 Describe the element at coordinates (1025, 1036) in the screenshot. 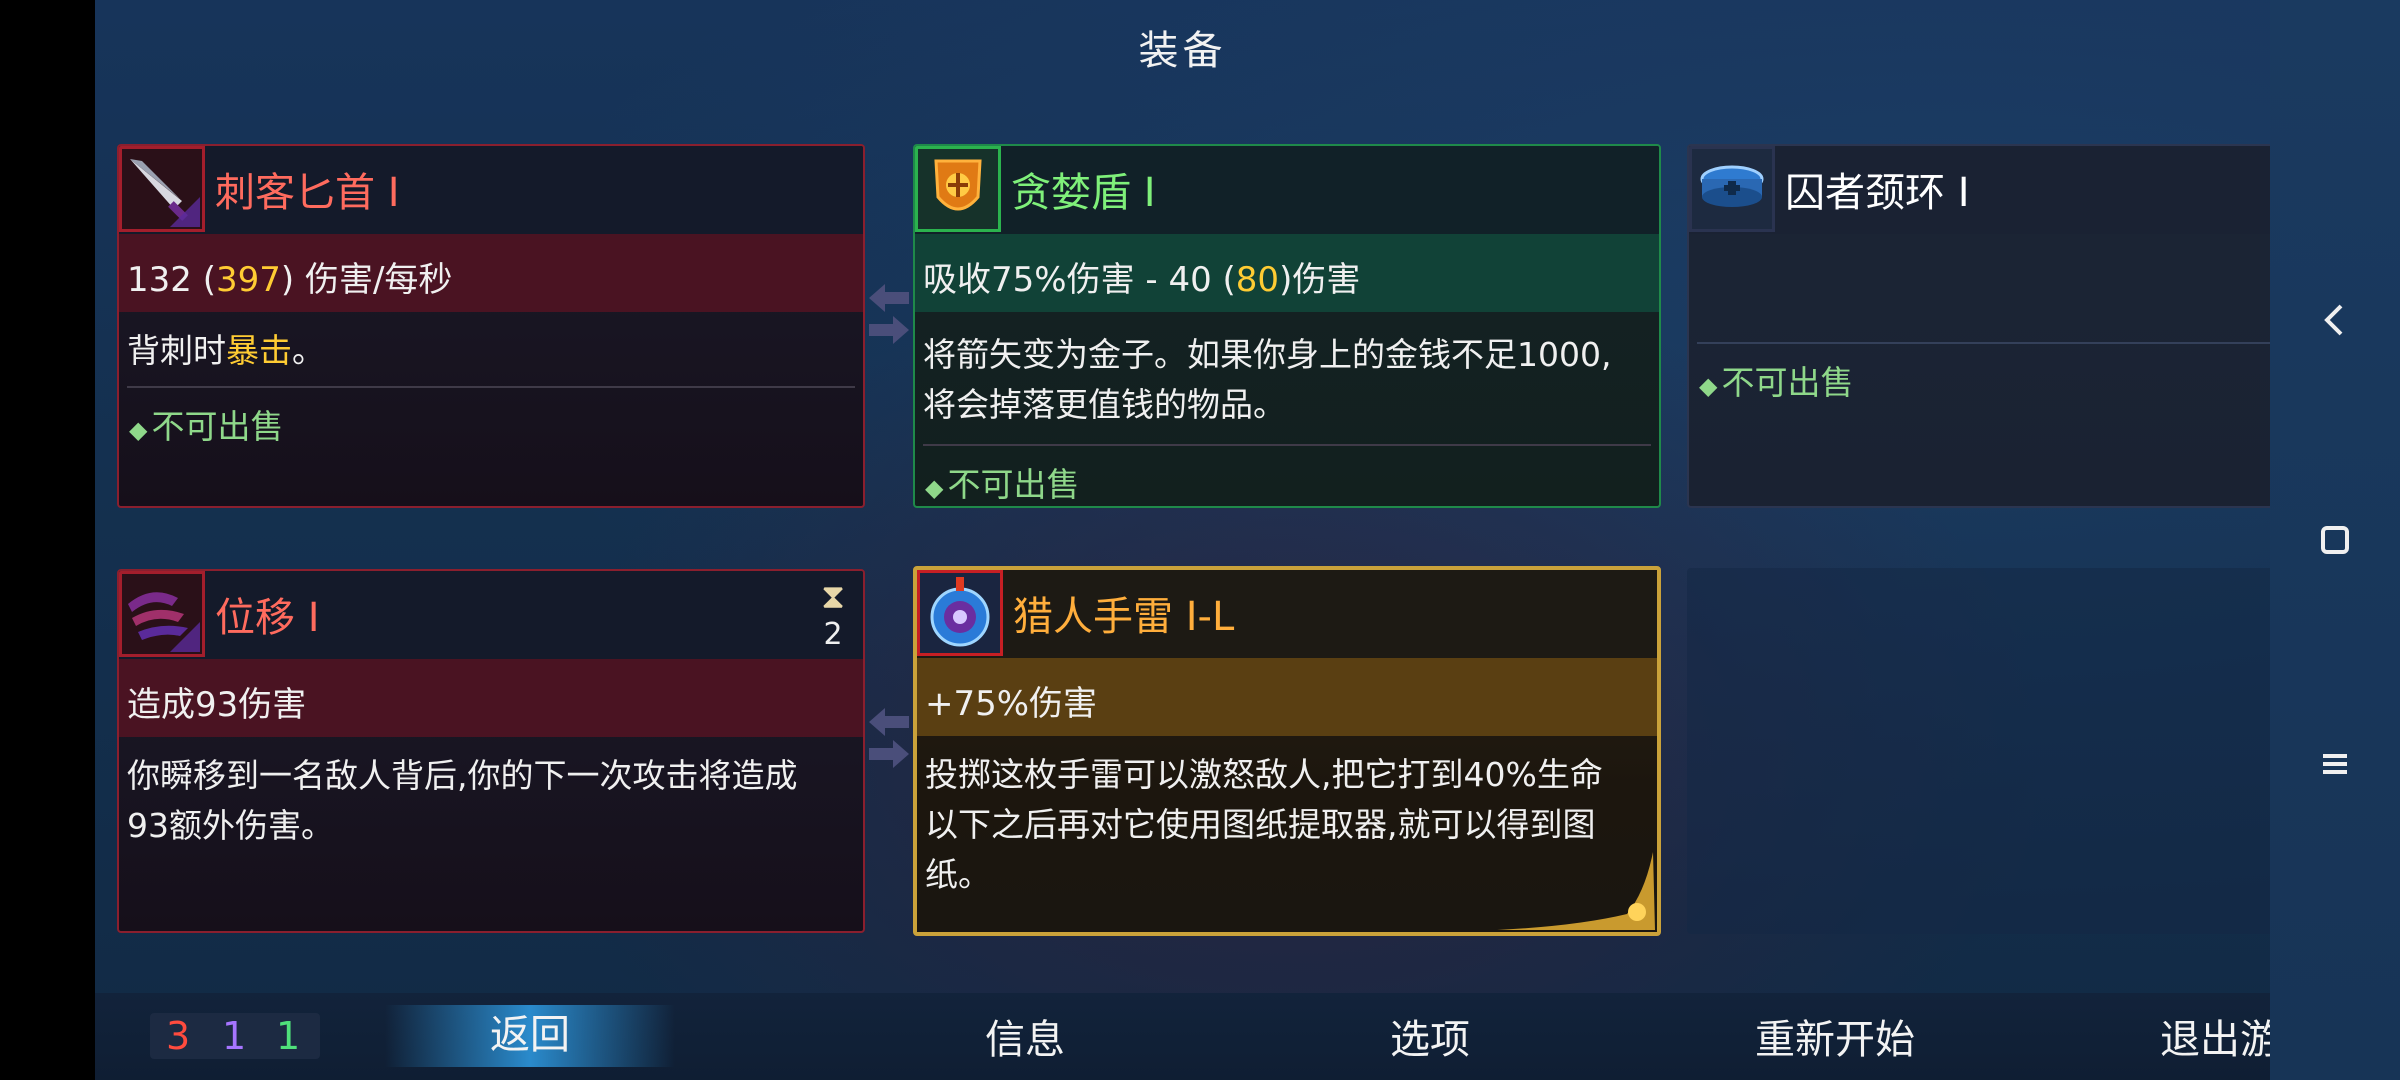

I see `info-button: 信息` at that location.